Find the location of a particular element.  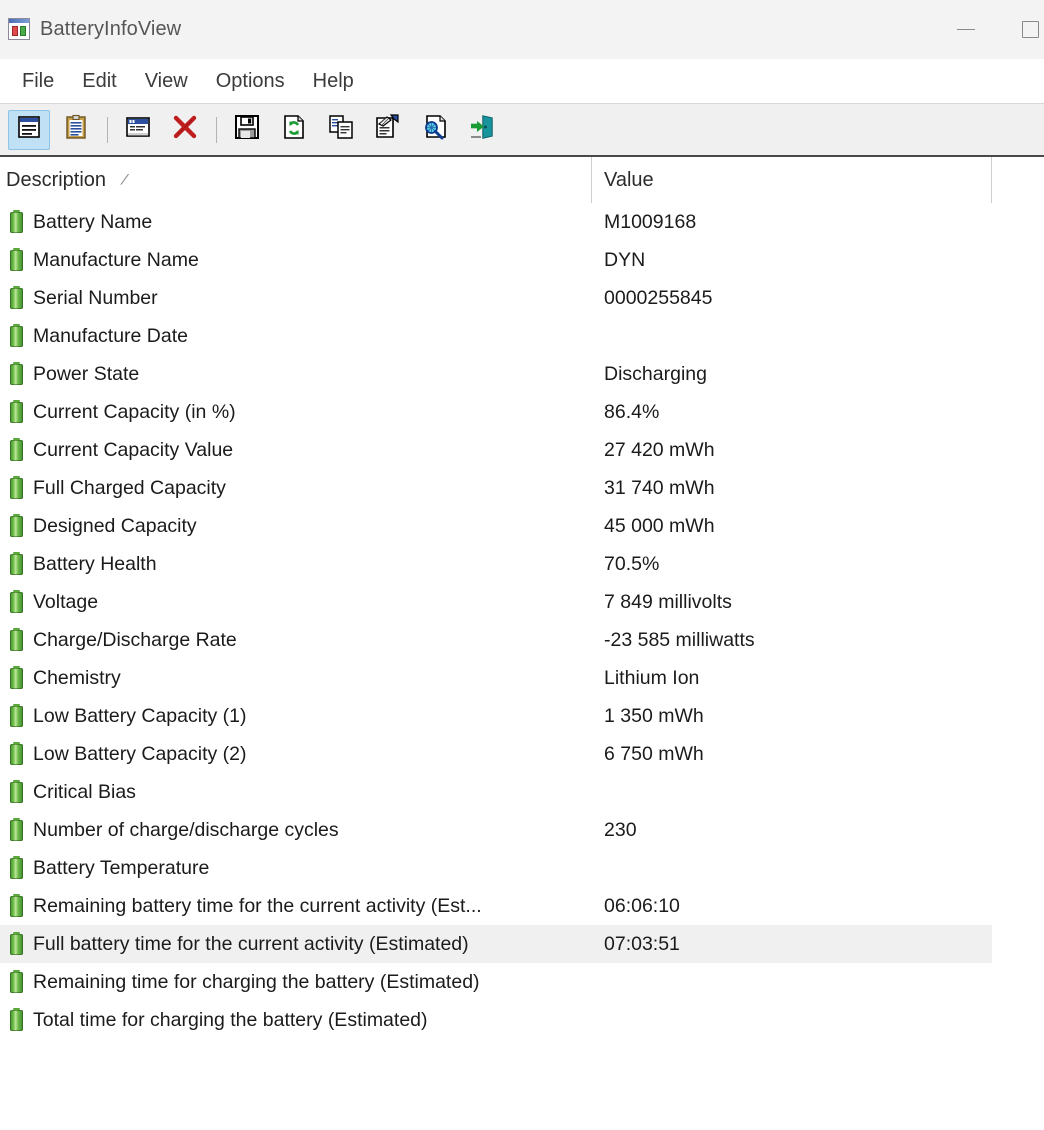

row-description: Current Capacity Value is located at coordinates (133, 449).